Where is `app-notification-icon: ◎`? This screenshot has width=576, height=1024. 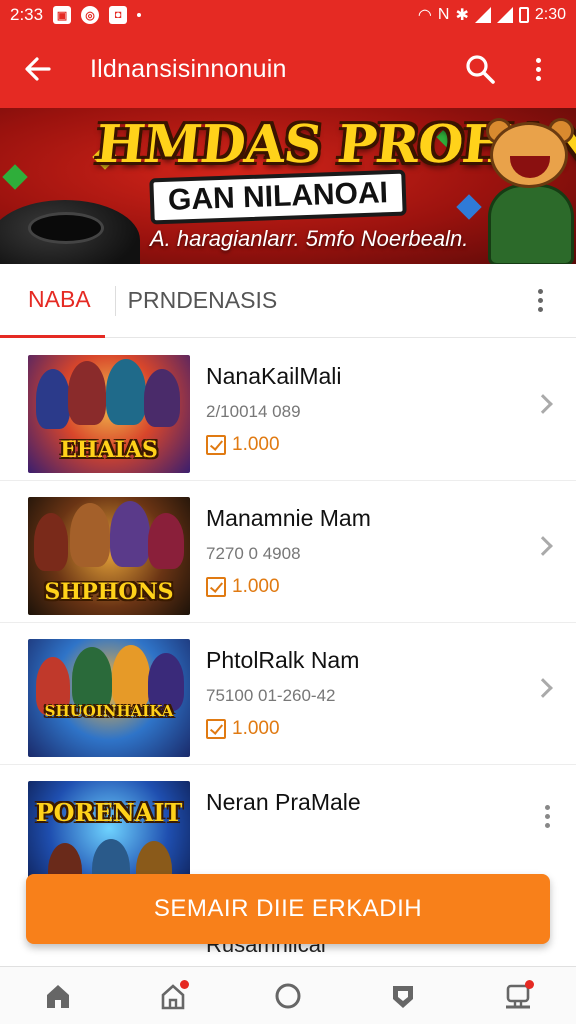 app-notification-icon: ◎ is located at coordinates (90, 15).